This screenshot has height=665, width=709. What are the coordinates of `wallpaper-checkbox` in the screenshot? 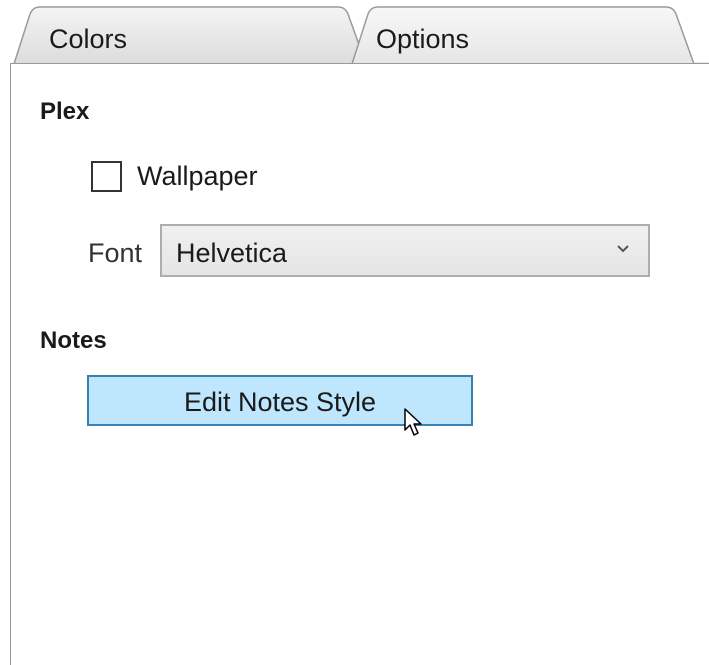 It's located at (106, 176).